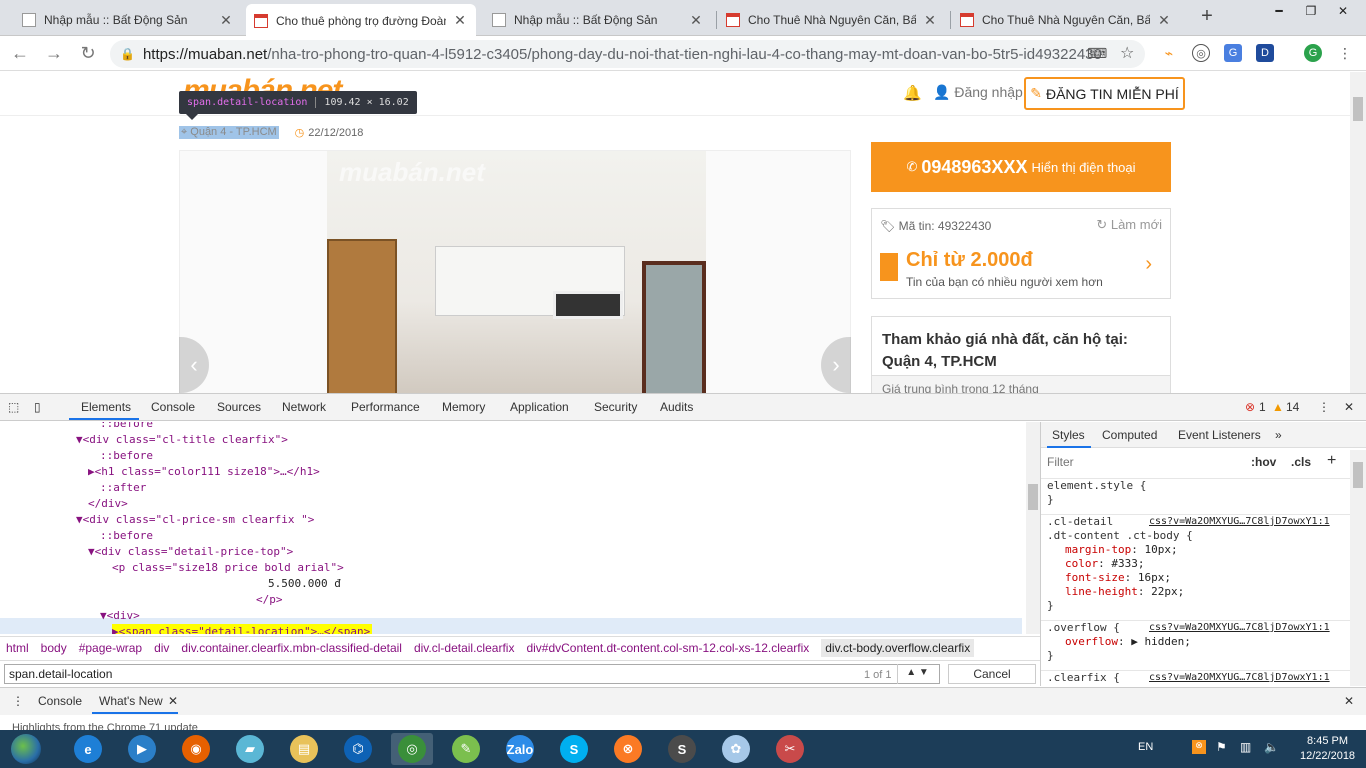 This screenshot has height=768, width=1366. What do you see at coordinates (1301, 462) in the screenshot?
I see `cls-toggle: .cls` at bounding box center [1301, 462].